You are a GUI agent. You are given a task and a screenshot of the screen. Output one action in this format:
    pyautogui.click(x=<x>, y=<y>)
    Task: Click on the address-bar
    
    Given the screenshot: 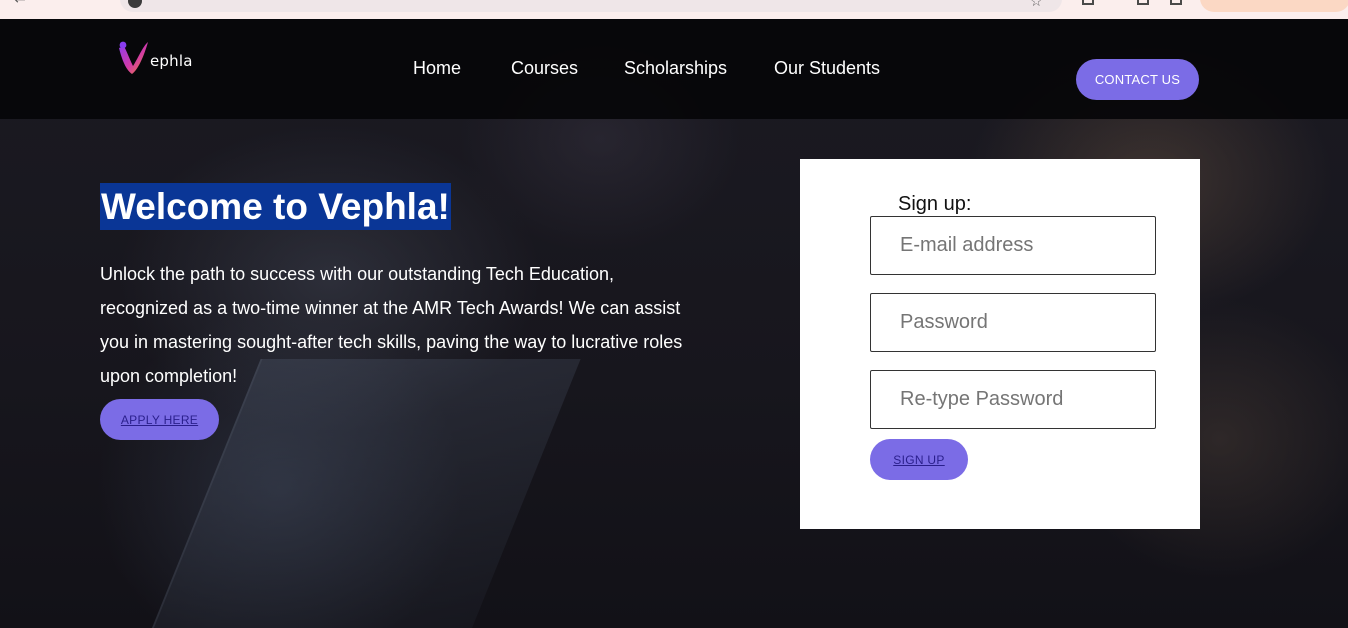 What is the action you would take?
    pyautogui.click(x=591, y=6)
    